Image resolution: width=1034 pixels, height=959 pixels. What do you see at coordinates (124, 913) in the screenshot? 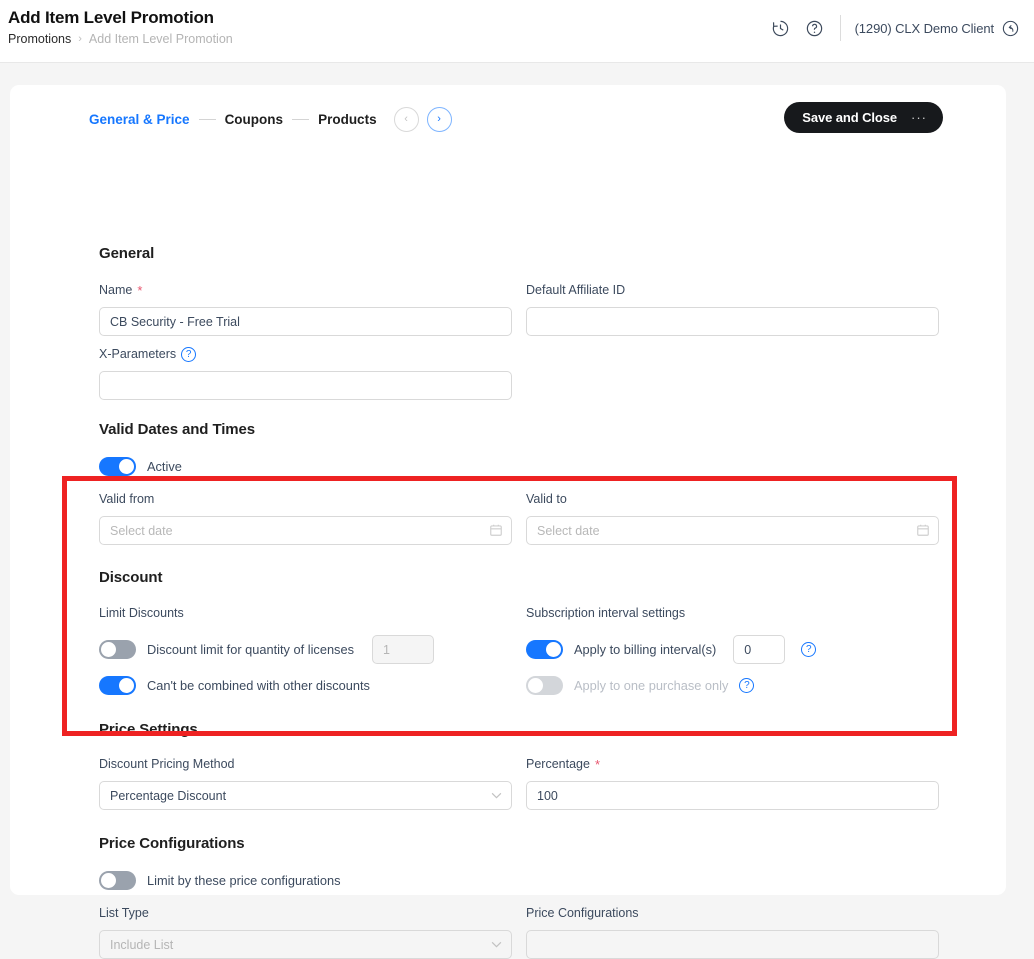
I see `label-text: List Type` at bounding box center [124, 913].